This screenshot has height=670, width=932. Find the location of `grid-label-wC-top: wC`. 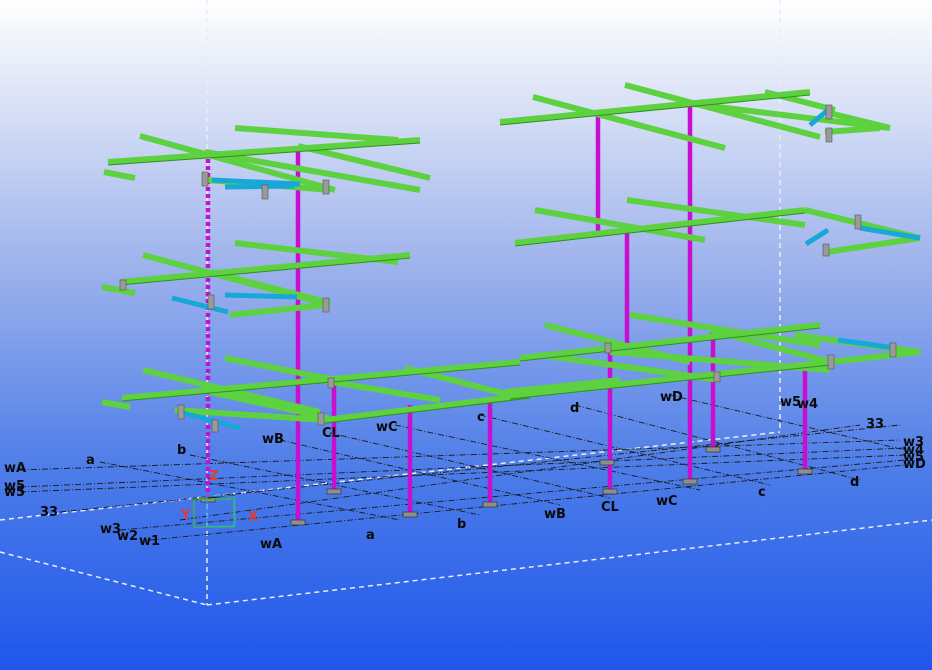

grid-label-wC-top: wC is located at coordinates (387, 427).